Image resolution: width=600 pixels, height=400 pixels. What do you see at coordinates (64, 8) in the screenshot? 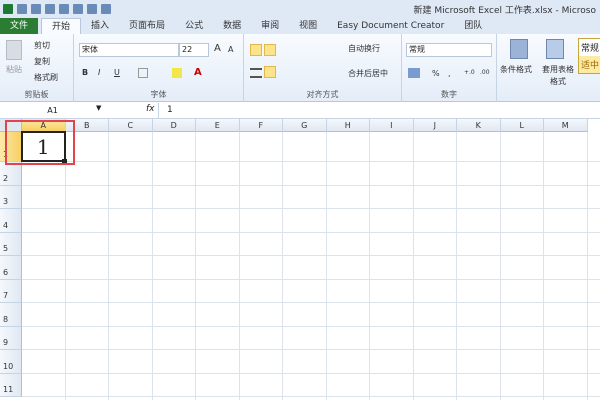
I see `form-icon` at bounding box center [64, 8].